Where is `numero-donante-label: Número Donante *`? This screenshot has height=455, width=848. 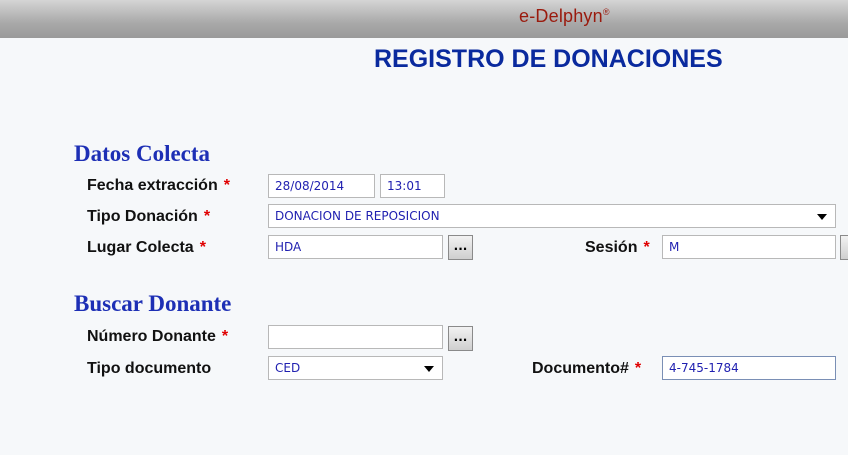 numero-donante-label: Número Donante * is located at coordinates (157, 337).